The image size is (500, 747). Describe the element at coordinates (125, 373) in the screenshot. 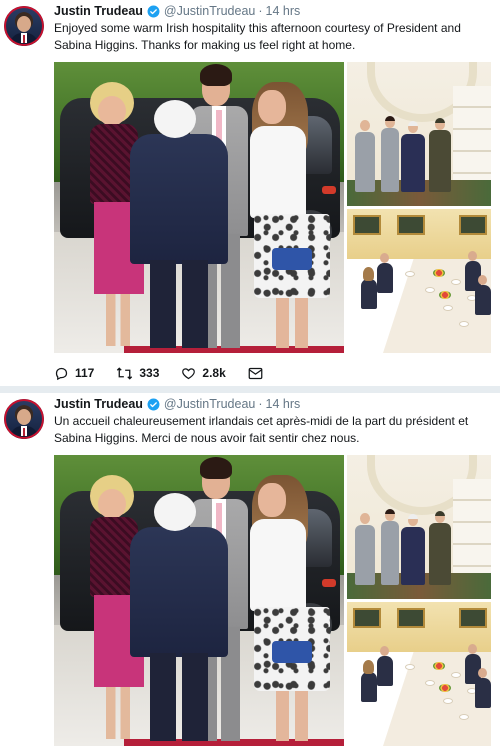

I see `retweet-icon` at that location.